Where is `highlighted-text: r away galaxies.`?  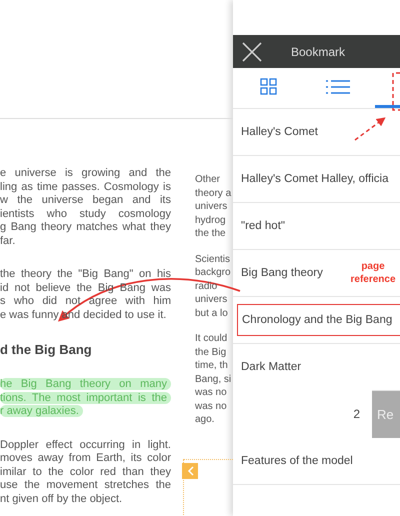
highlighted-text: r away galaxies. is located at coordinates (41, 411).